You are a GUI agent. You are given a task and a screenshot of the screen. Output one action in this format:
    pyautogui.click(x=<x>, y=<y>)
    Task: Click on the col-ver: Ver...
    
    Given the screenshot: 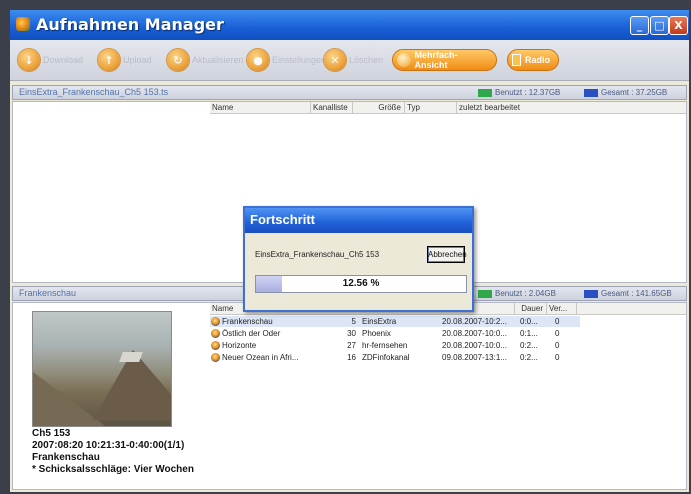 What is the action you would take?
    pyautogui.click(x=562, y=308)
    